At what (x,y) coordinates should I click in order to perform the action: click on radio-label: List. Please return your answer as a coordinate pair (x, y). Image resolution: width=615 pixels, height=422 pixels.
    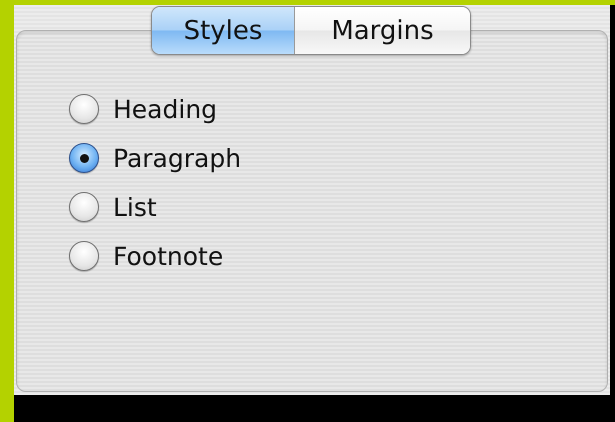
    Looking at the image, I should click on (135, 207).